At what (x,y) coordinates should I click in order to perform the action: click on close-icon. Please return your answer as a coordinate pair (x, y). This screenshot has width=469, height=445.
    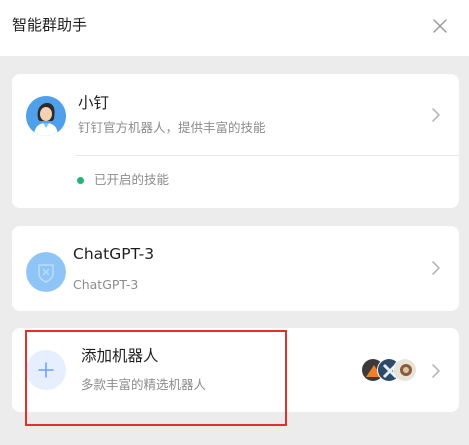
    Looking at the image, I should click on (440, 26).